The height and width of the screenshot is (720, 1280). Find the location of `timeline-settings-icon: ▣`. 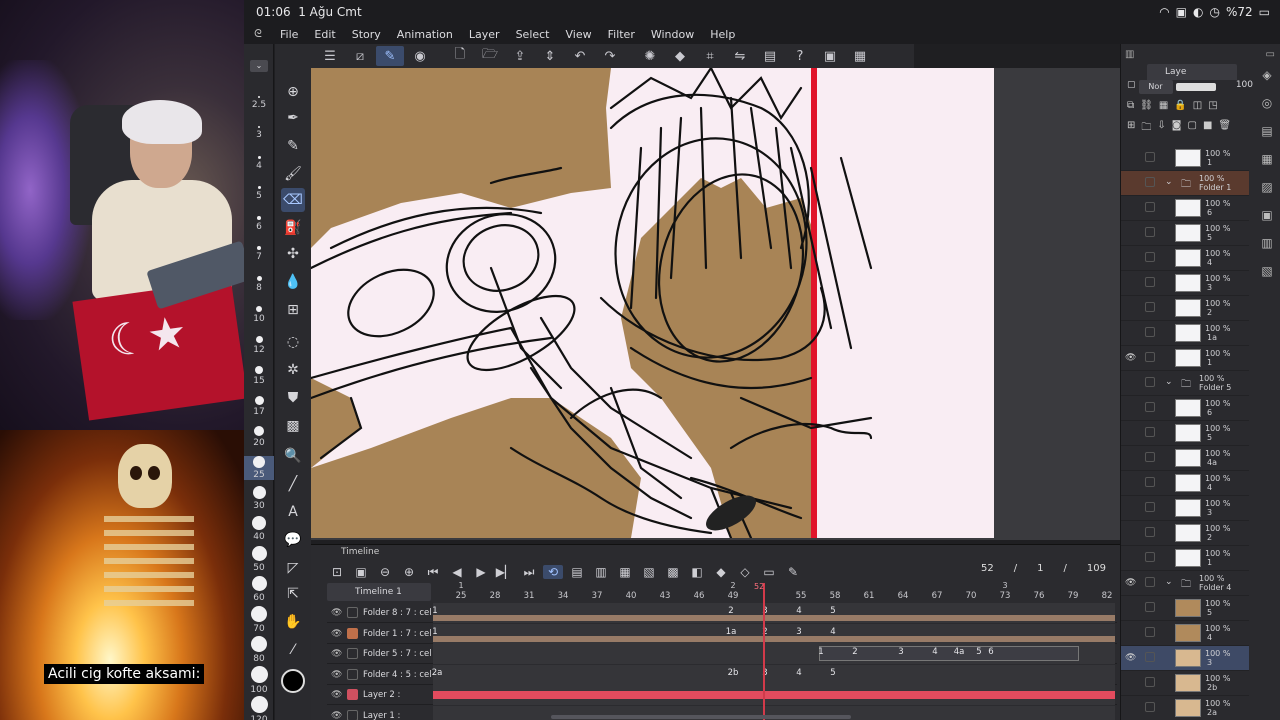

timeline-settings-icon: ▣ is located at coordinates (361, 572).